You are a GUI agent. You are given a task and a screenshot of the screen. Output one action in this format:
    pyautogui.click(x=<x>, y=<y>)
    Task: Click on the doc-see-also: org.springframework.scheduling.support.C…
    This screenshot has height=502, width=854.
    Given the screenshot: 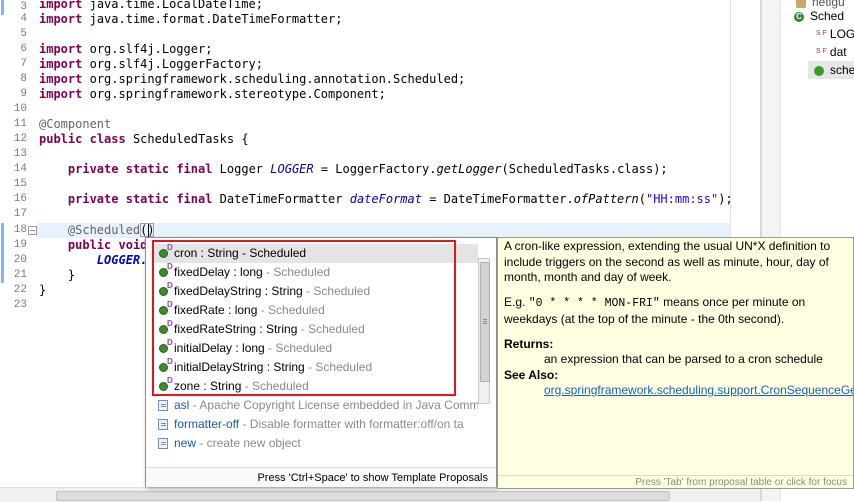 What is the action you would take?
    pyautogui.click(x=698, y=391)
    